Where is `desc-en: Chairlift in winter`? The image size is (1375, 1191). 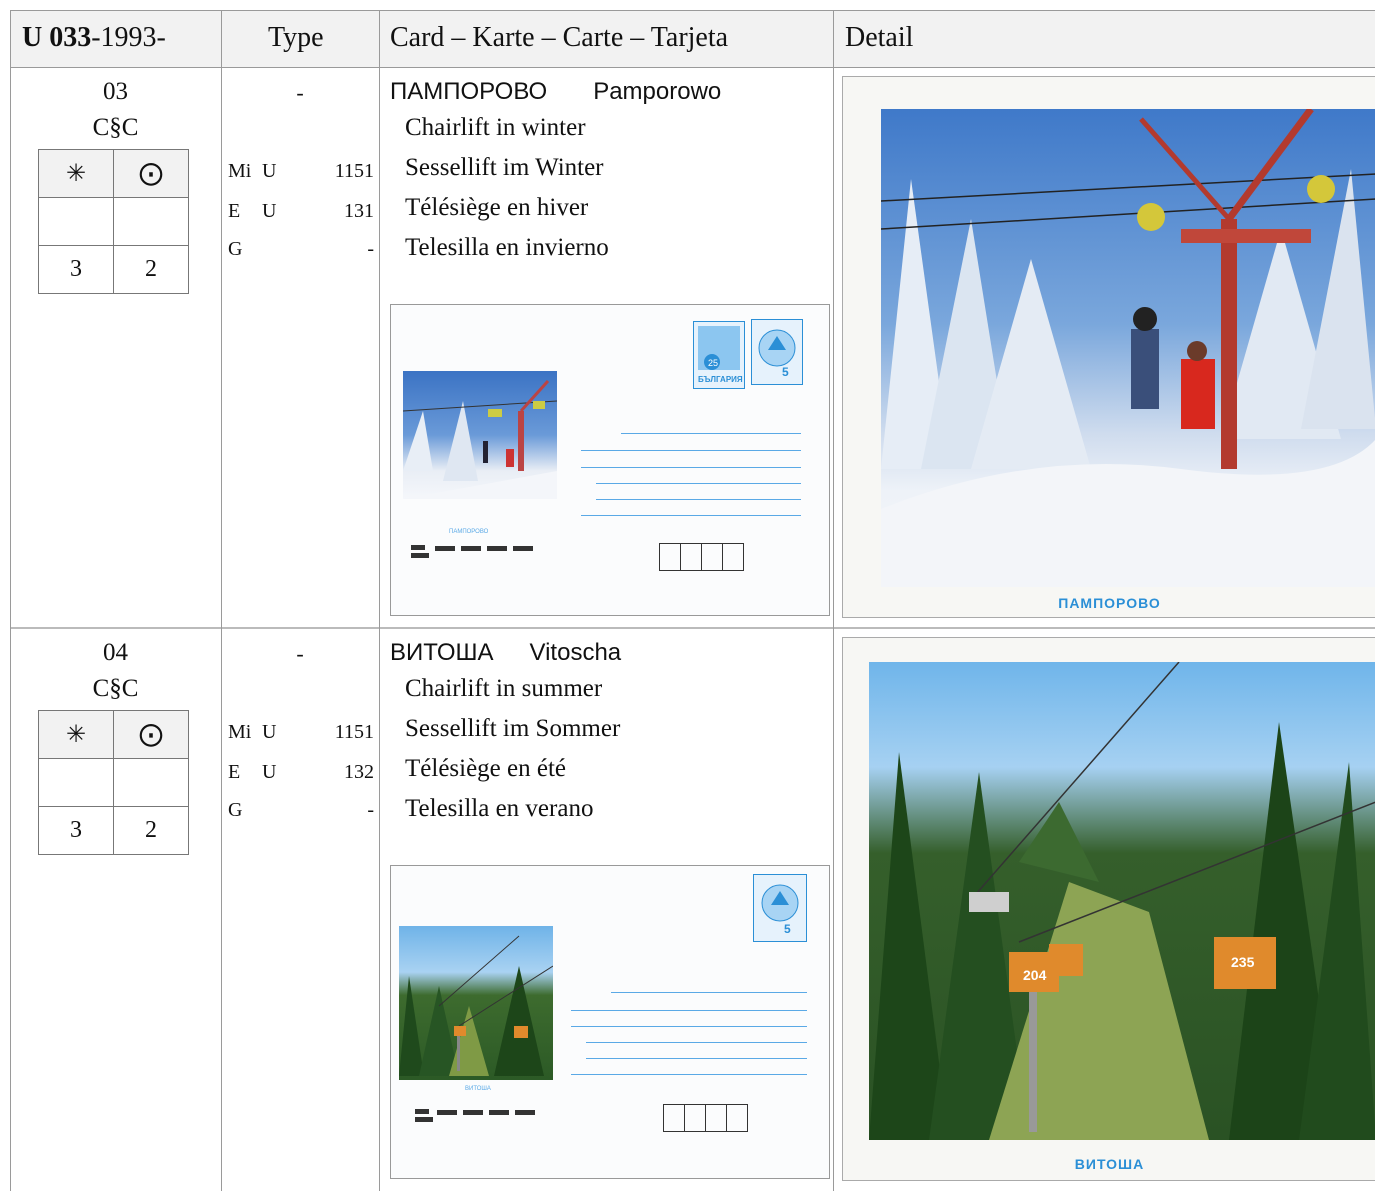
desc-en: Chairlift in winter is located at coordinates (495, 127).